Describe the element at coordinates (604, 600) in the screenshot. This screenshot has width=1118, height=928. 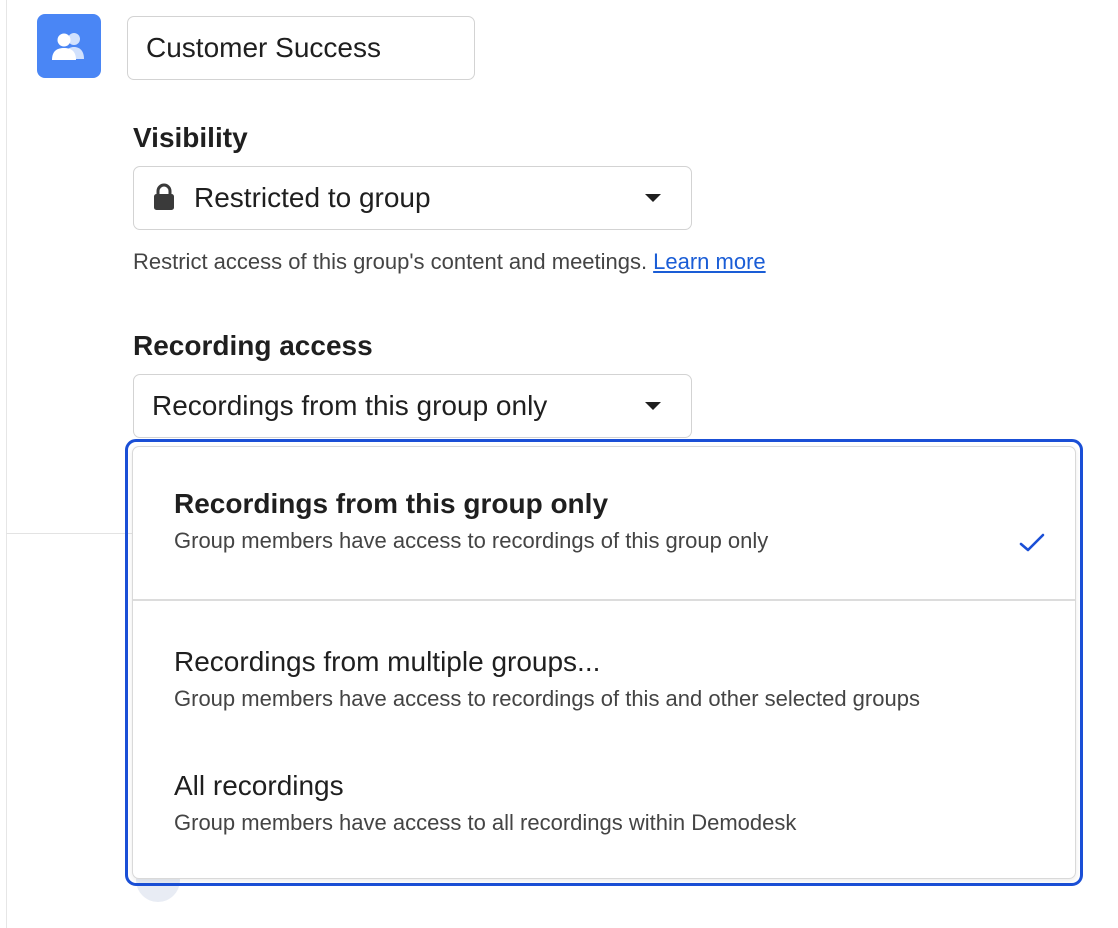
I see `menu-divider` at that location.